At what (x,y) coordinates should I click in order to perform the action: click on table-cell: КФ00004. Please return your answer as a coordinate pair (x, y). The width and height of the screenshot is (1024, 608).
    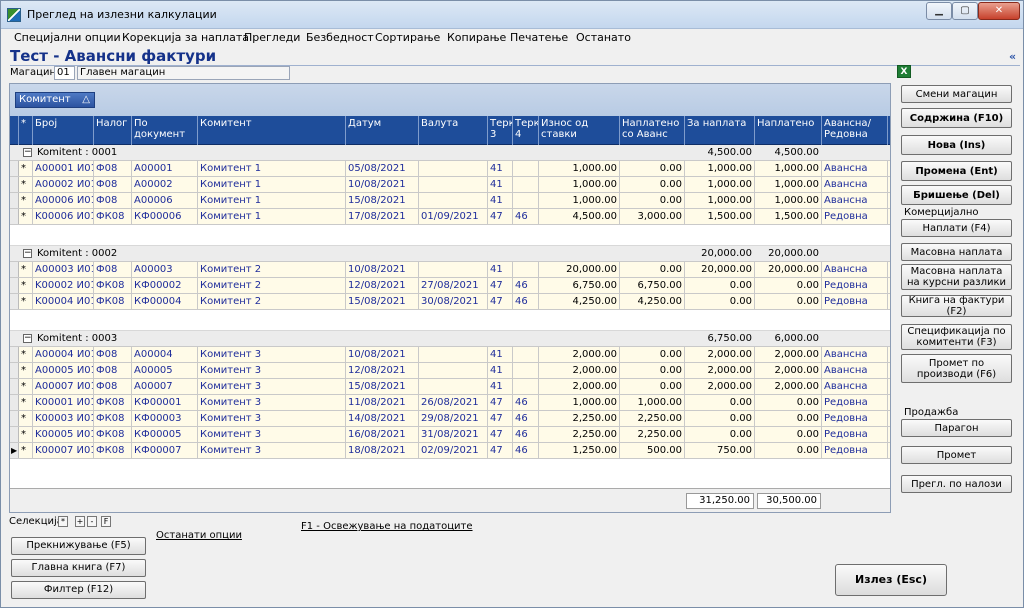
    Looking at the image, I should click on (165, 301).